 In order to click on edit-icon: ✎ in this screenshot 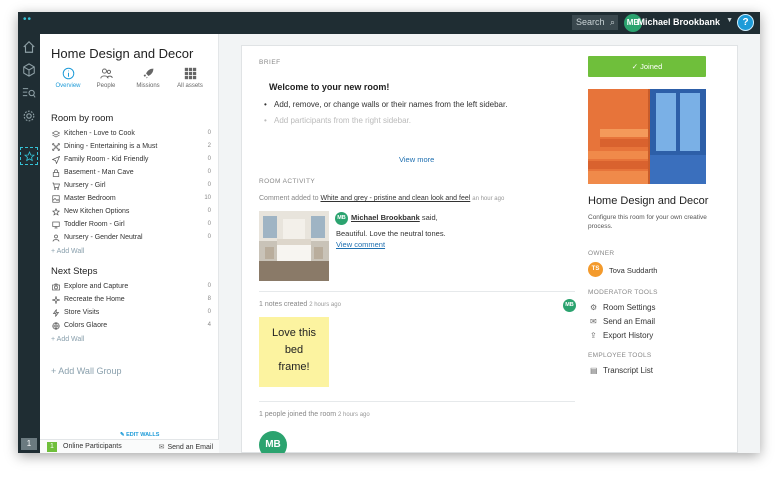, I will do `click(122, 435)`.